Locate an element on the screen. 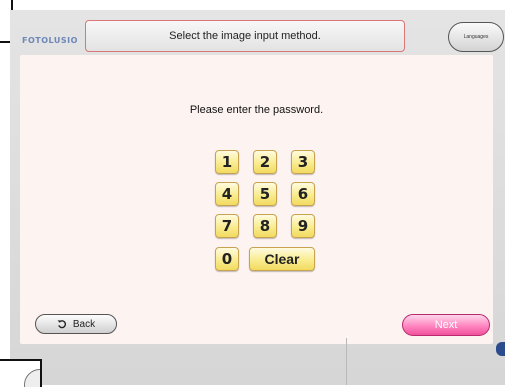 The width and height of the screenshot is (505, 387). languages-button: Languages is located at coordinates (476, 37).